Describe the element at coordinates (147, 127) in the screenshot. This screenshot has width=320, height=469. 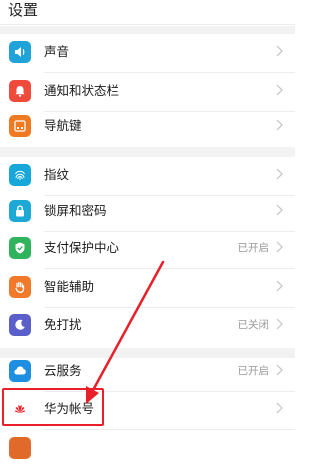
I see `settings-item-navigation-keys: 导航键` at that location.